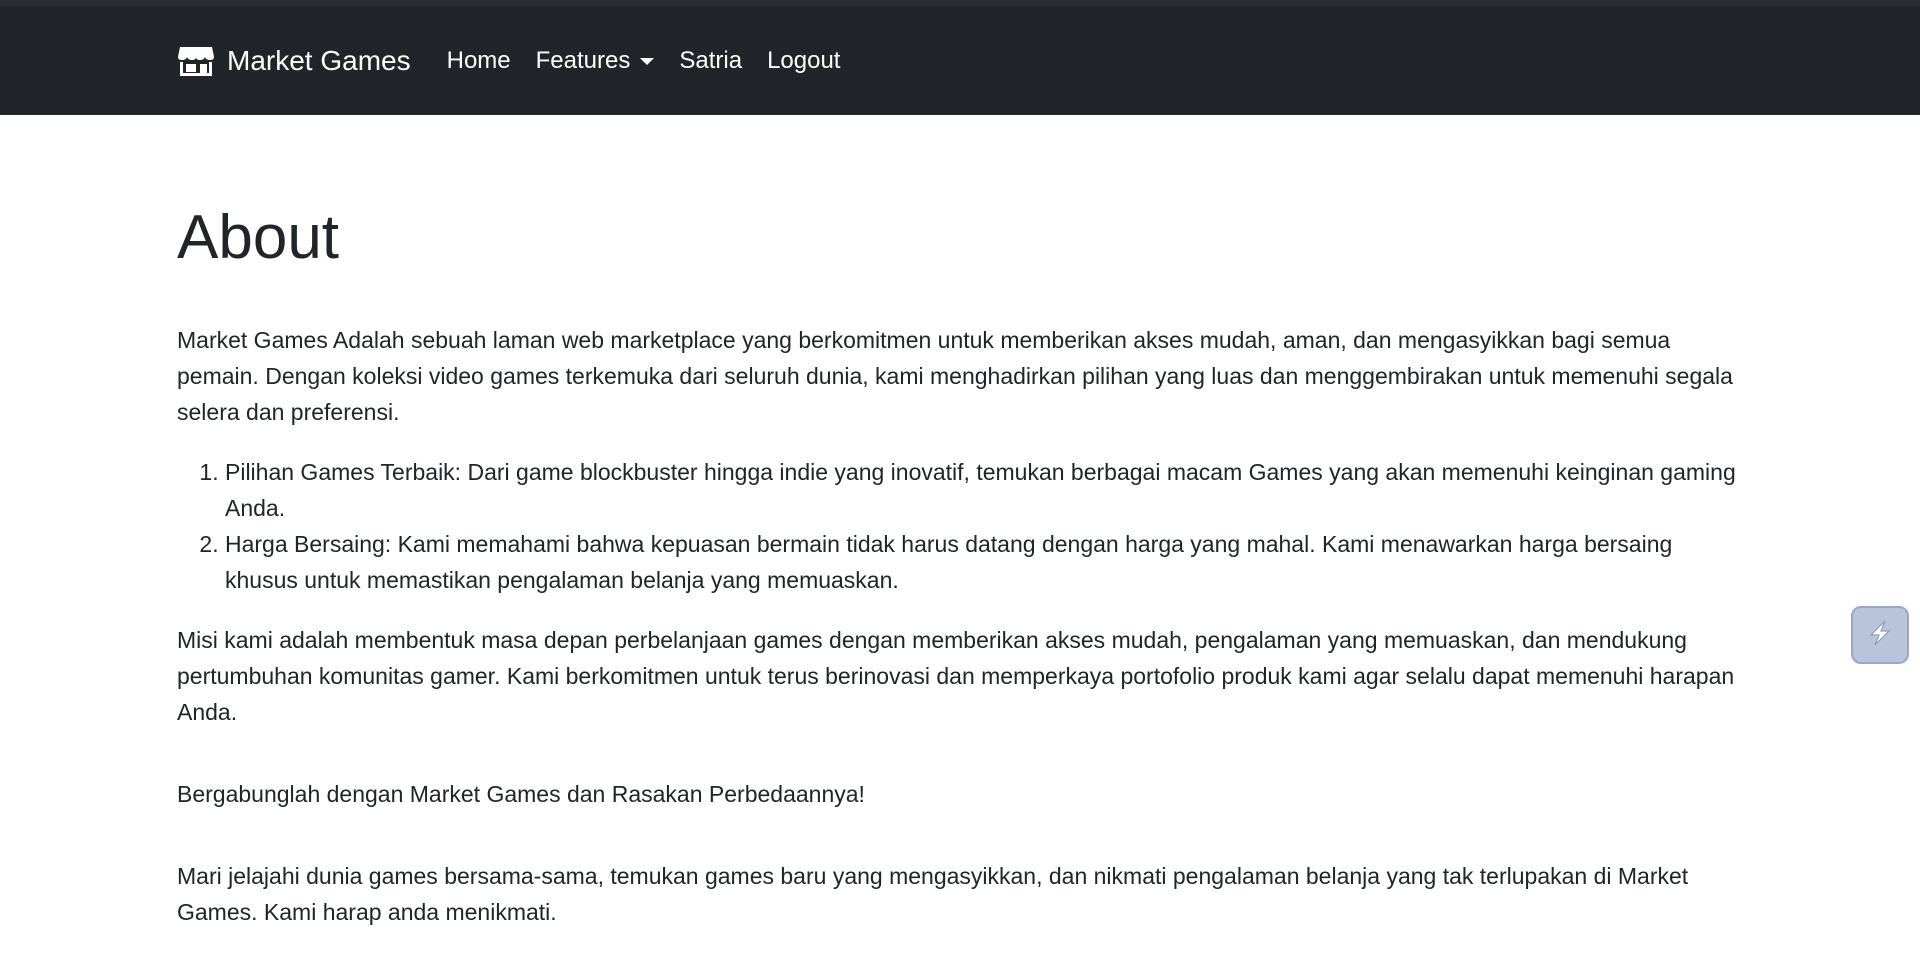  Describe the element at coordinates (803, 61) in the screenshot. I see `nav-logout-link: Logout` at that location.